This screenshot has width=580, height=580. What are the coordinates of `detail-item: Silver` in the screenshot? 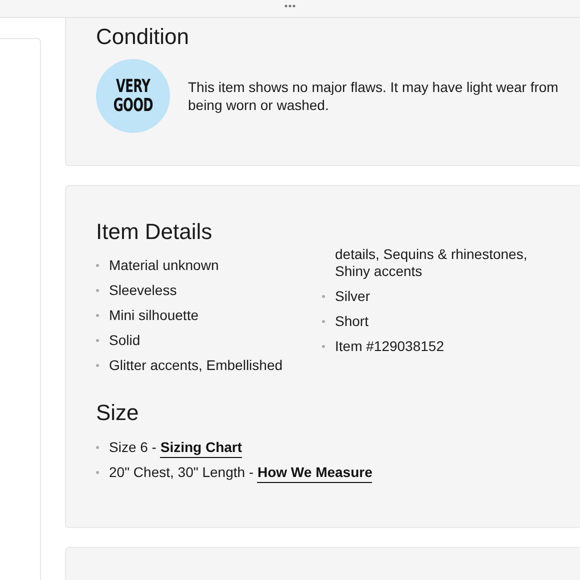 It's located at (352, 296).